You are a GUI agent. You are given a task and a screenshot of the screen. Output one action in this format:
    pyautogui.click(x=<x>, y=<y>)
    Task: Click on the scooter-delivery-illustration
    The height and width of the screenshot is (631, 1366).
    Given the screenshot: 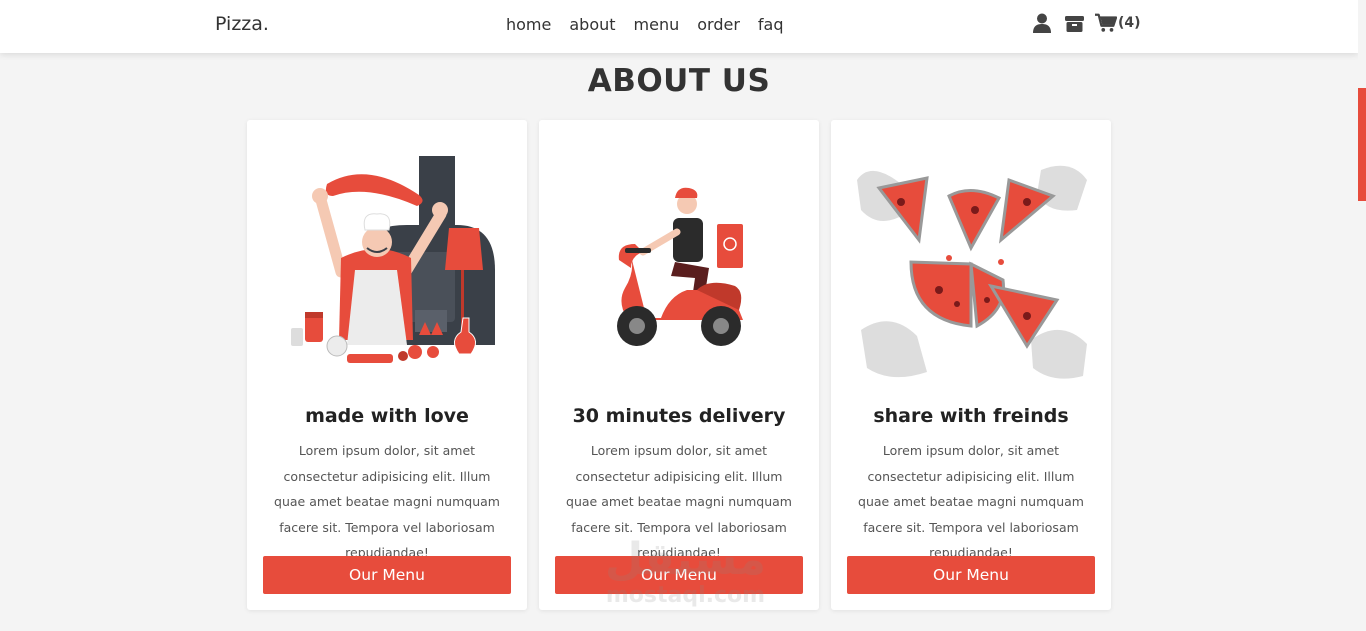 What is the action you would take?
    pyautogui.click(x=680, y=266)
    